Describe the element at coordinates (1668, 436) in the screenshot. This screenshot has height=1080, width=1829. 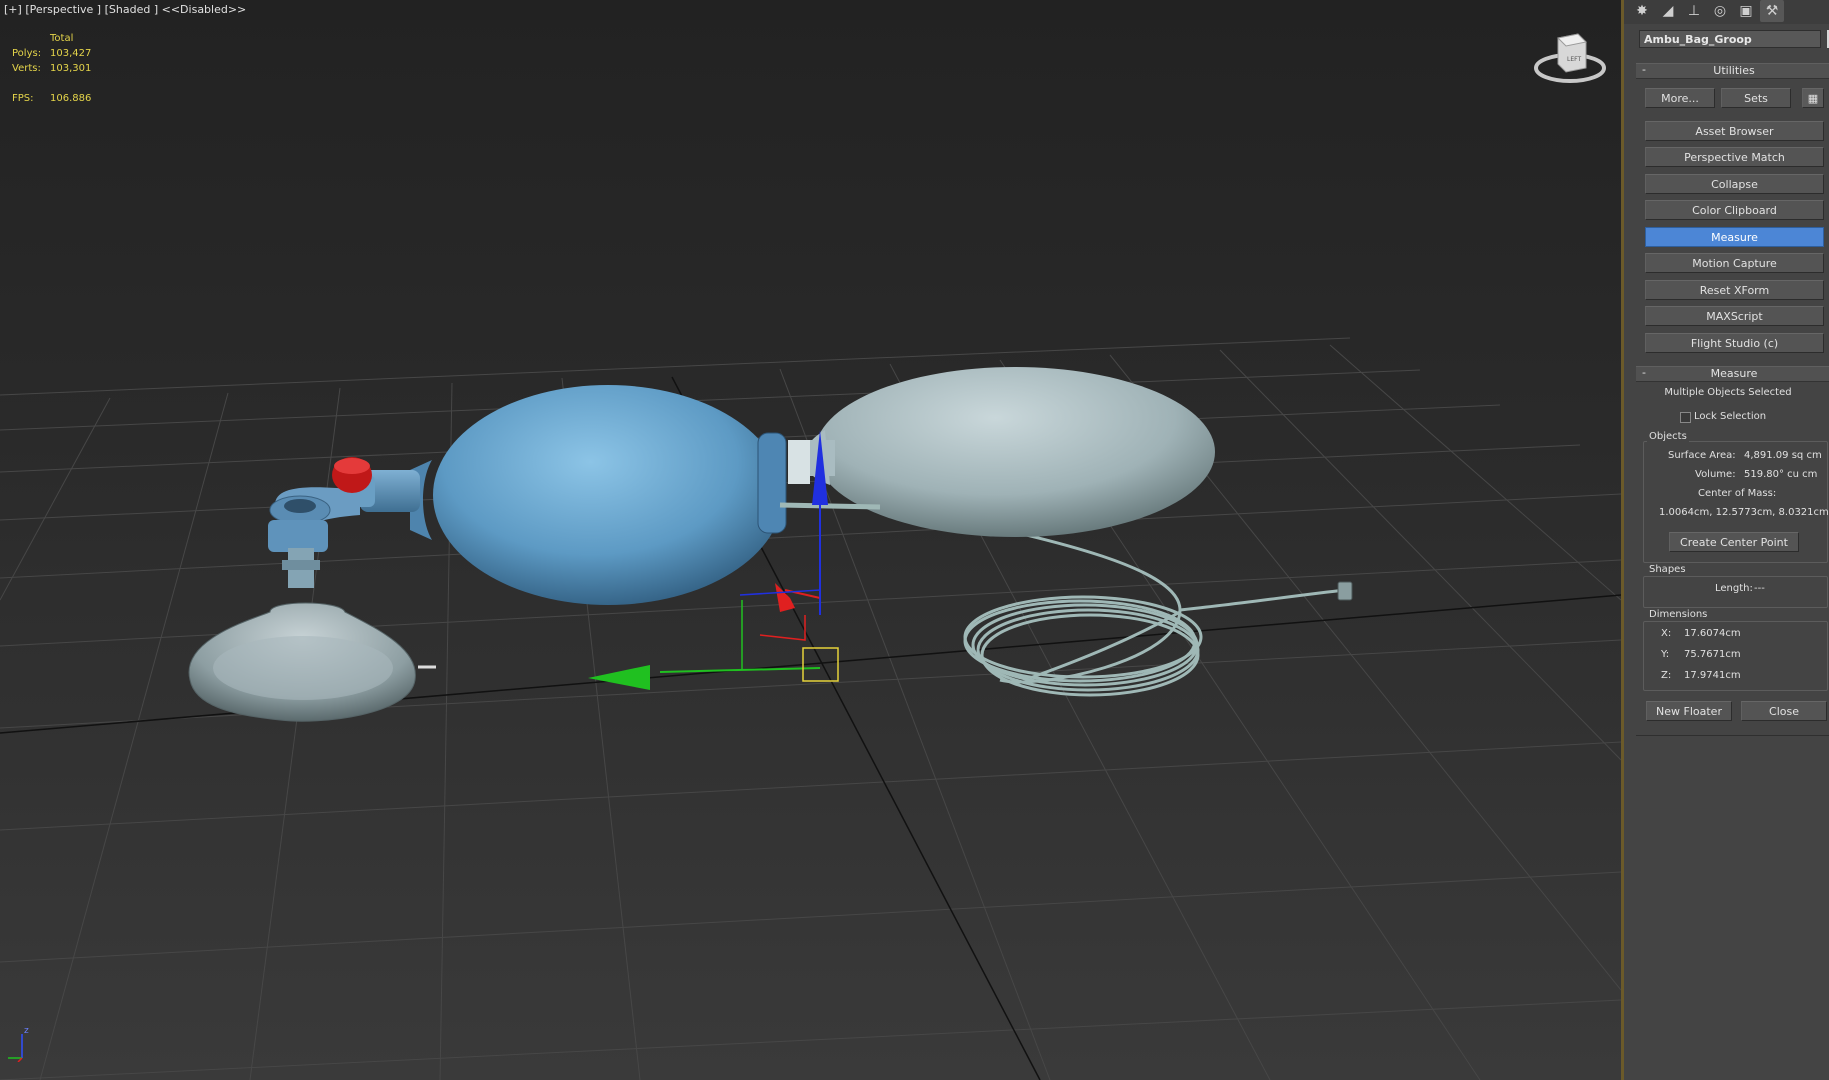
I see `objects-group-title: Objects` at that location.